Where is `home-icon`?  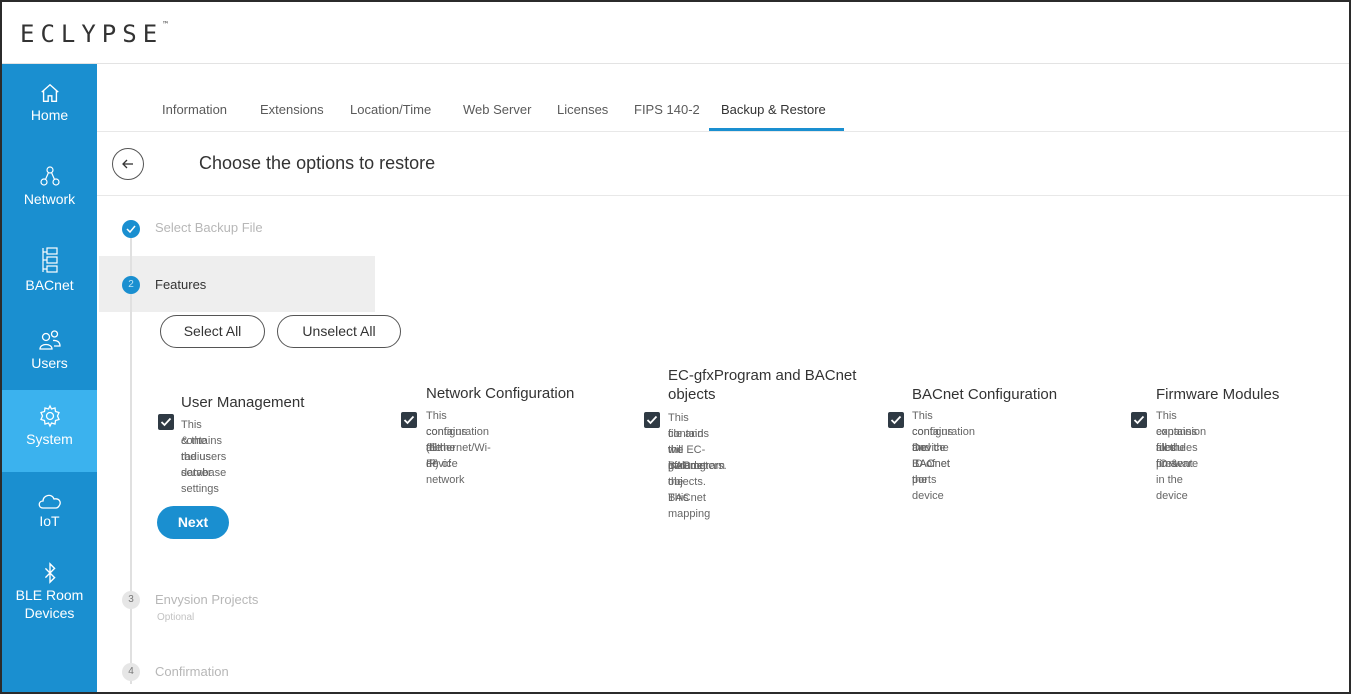 home-icon is located at coordinates (49, 92).